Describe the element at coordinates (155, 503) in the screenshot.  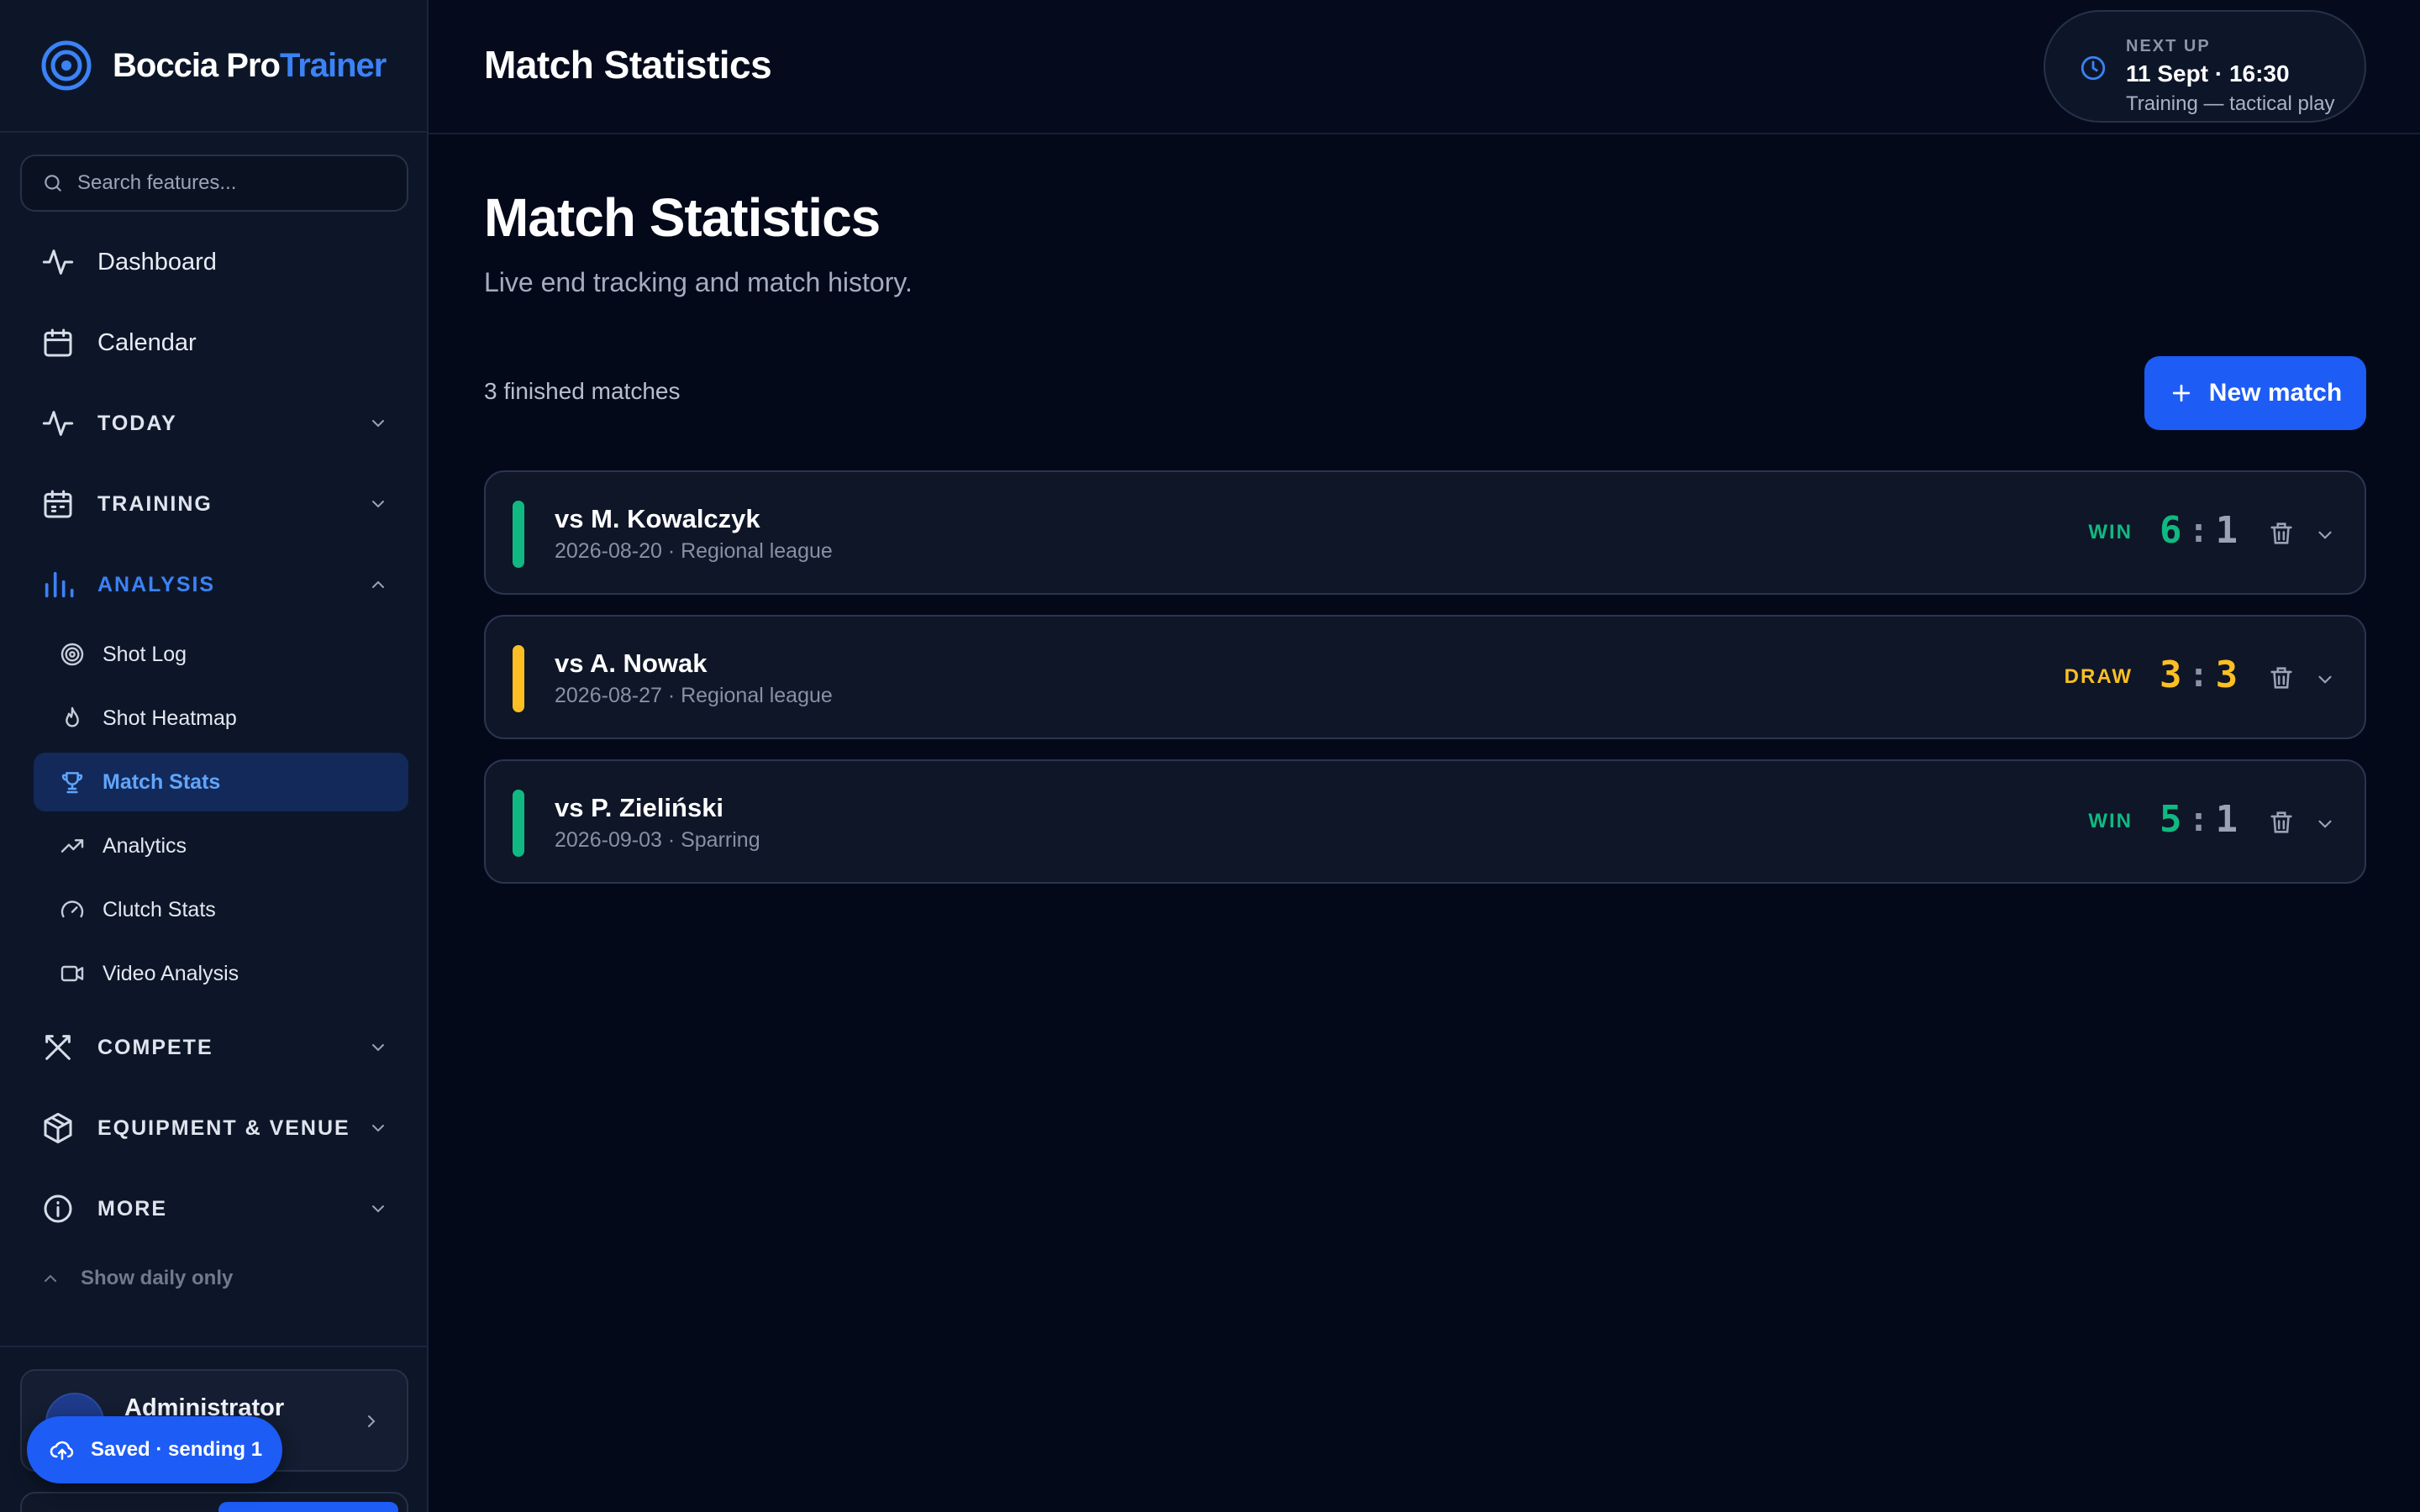
I see `sidebar-section-label: TRAINING` at that location.